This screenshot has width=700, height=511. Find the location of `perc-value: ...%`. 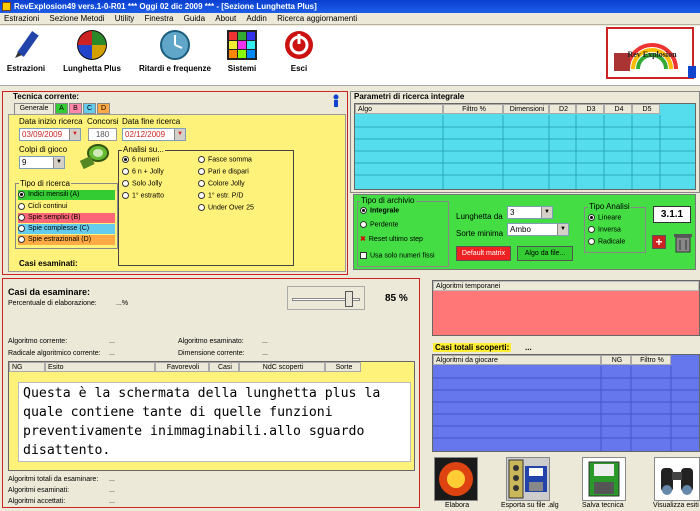

perc-value: ...% is located at coordinates (122, 303).